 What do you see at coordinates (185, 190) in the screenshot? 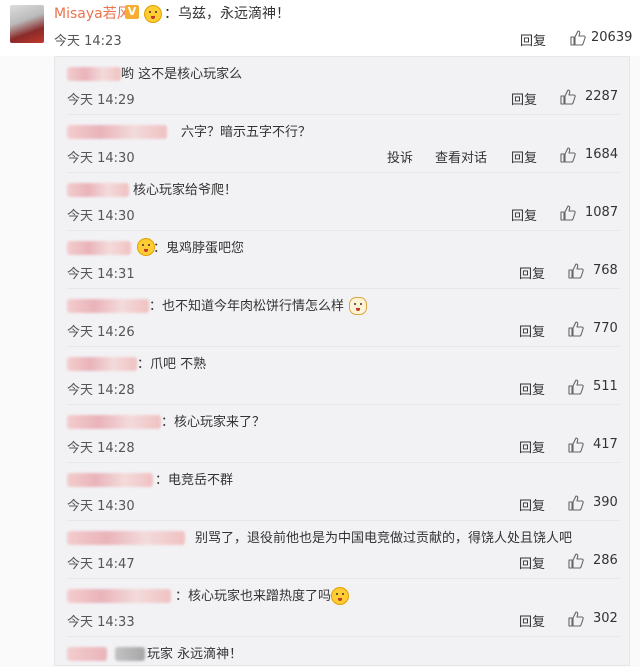
I see `reply-text: 核心玩家给爷爬！` at bounding box center [185, 190].